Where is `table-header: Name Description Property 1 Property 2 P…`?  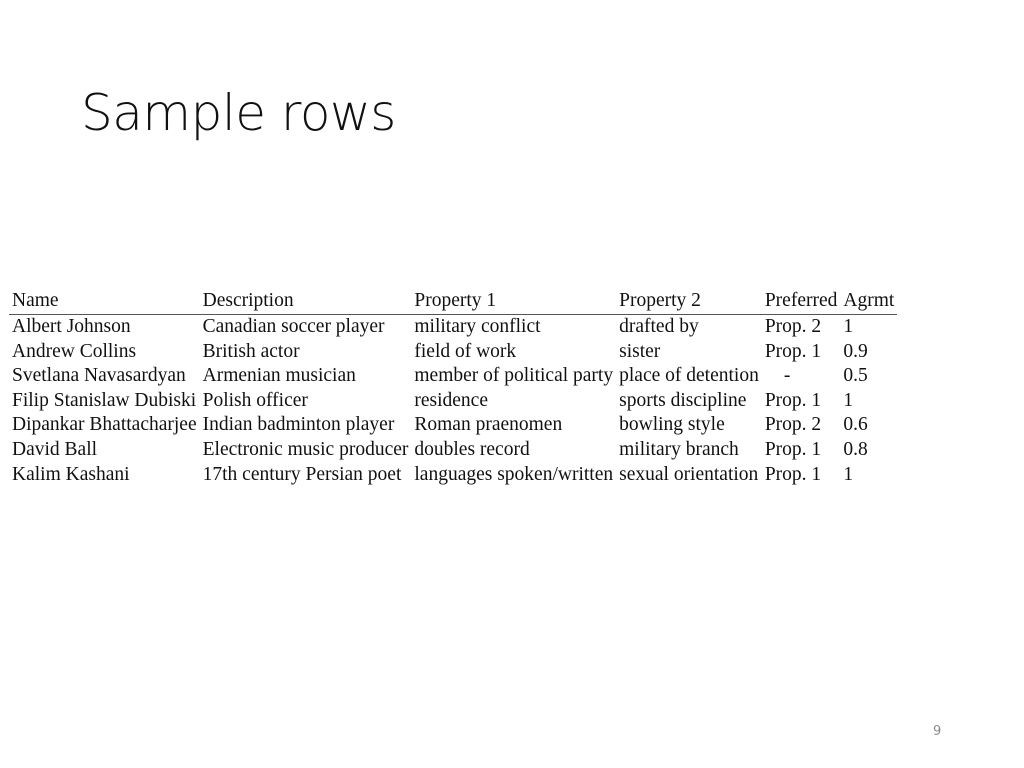
table-header: Name Description Property 1 Property 2 P… is located at coordinates (453, 301).